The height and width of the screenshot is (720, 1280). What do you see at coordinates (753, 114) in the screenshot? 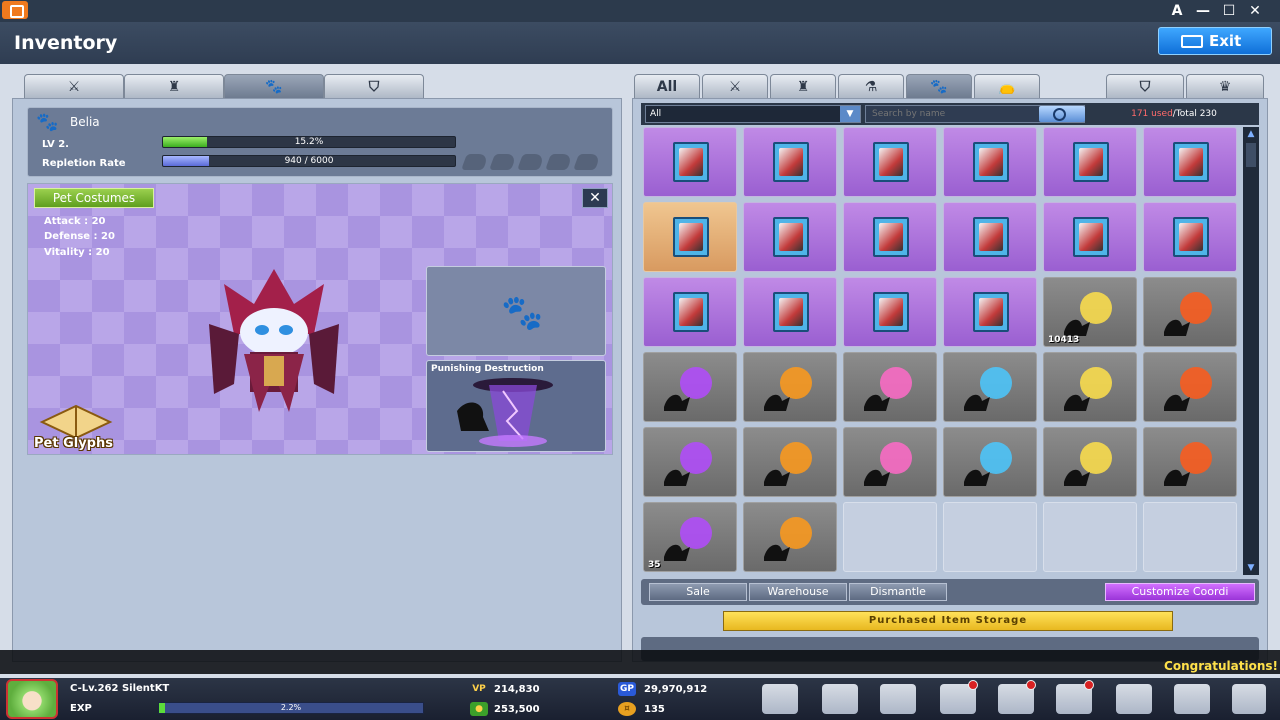
I see `category-dropdown: All ▼` at bounding box center [753, 114].